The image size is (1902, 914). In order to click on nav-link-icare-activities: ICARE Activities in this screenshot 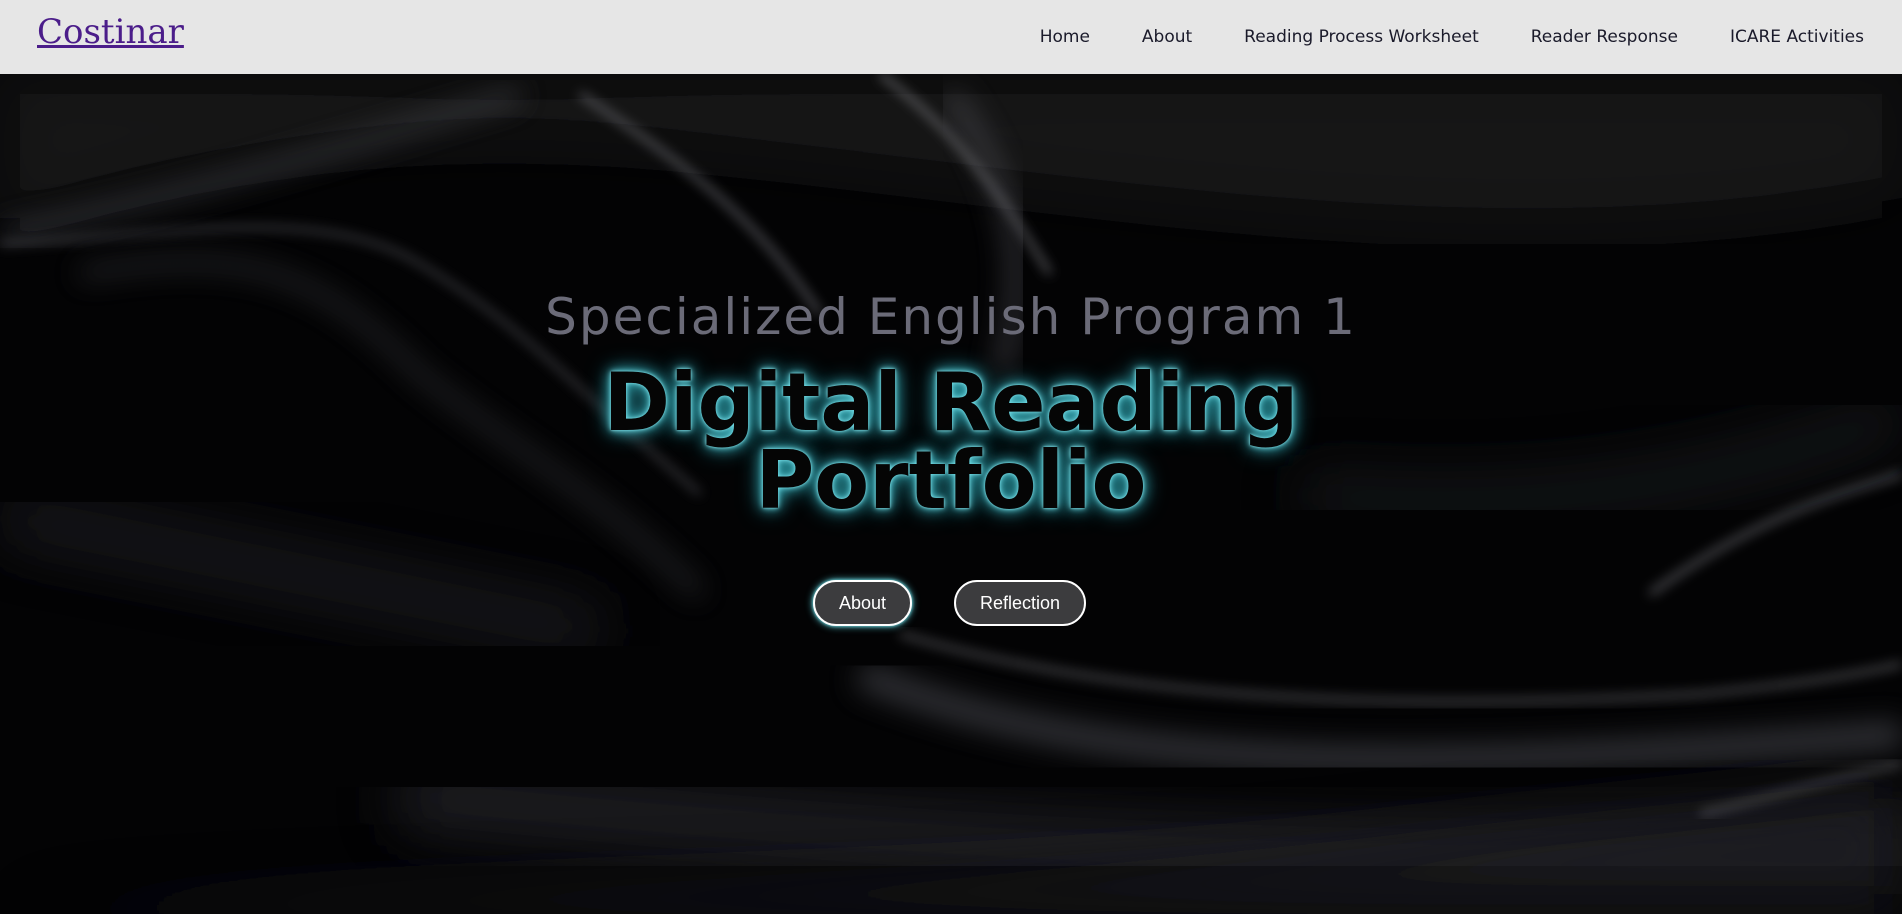, I will do `click(1797, 37)`.